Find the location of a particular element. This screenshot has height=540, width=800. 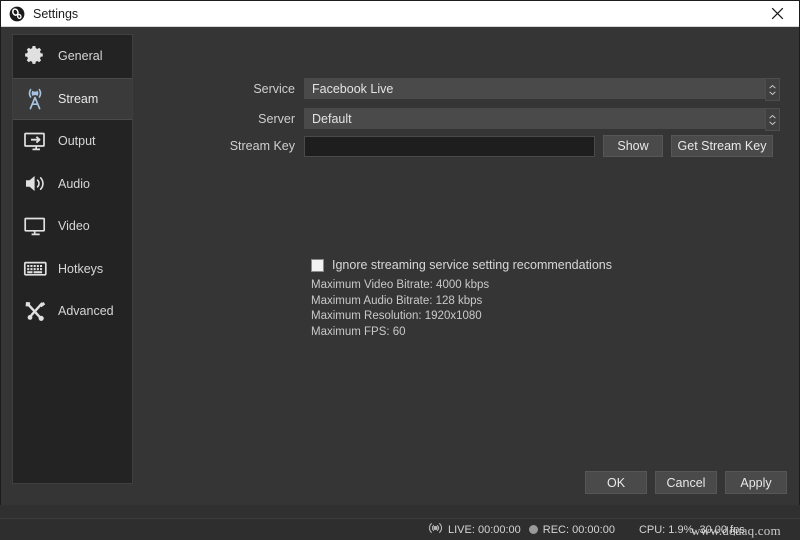

speaker-icon is located at coordinates (35, 184).